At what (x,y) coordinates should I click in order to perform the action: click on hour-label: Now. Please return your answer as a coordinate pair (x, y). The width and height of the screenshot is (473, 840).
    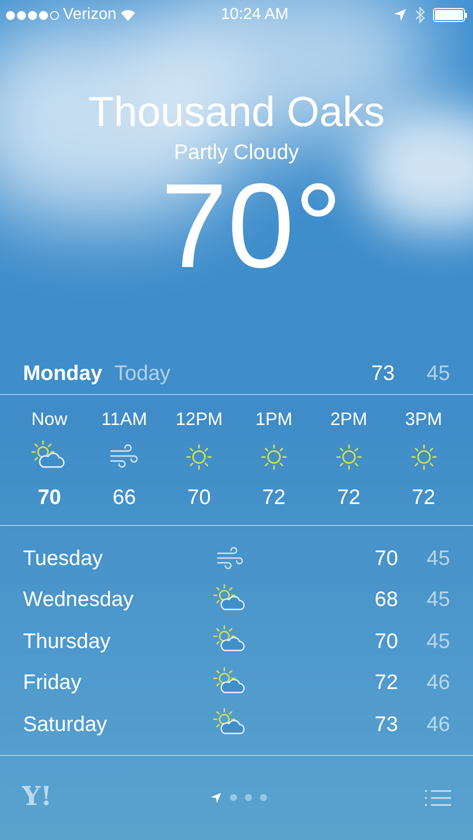
    Looking at the image, I should click on (49, 419).